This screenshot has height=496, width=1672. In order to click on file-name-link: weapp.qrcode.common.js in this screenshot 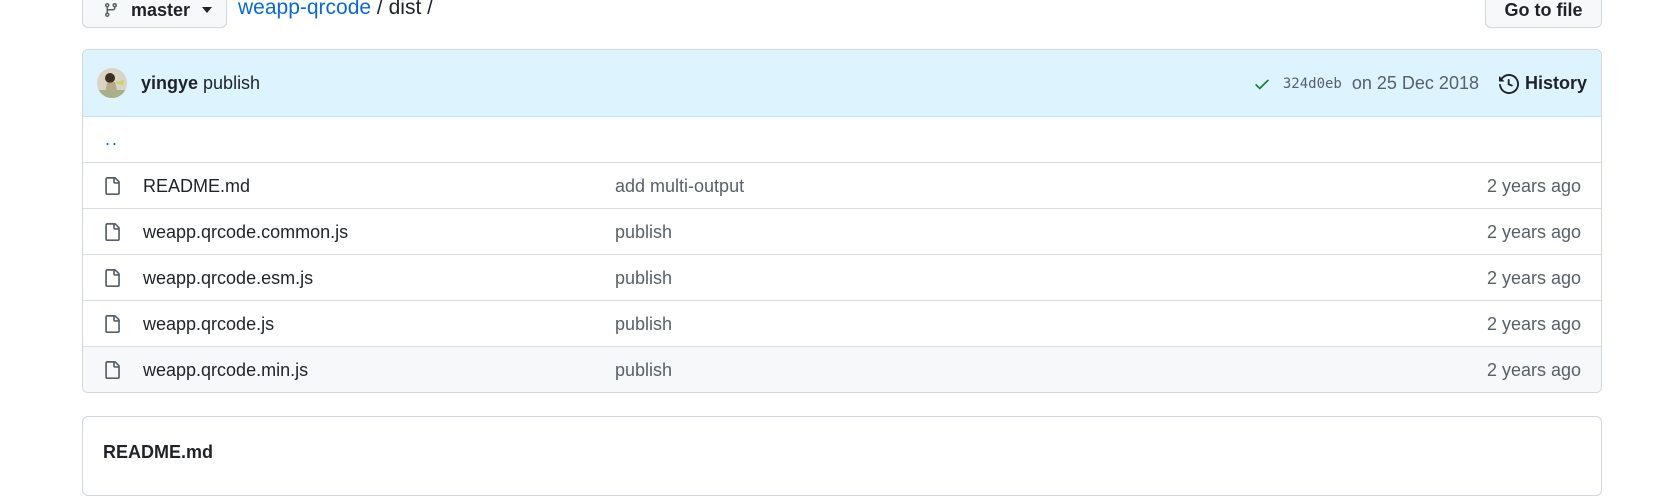, I will do `click(245, 232)`.